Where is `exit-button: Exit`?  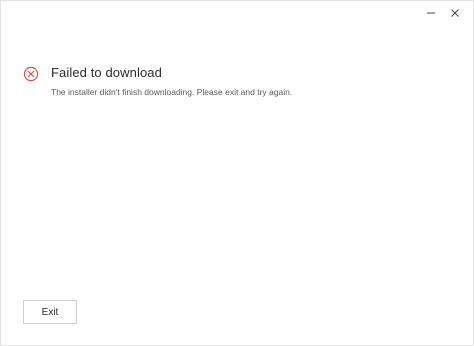
exit-button: Exit is located at coordinates (50, 312).